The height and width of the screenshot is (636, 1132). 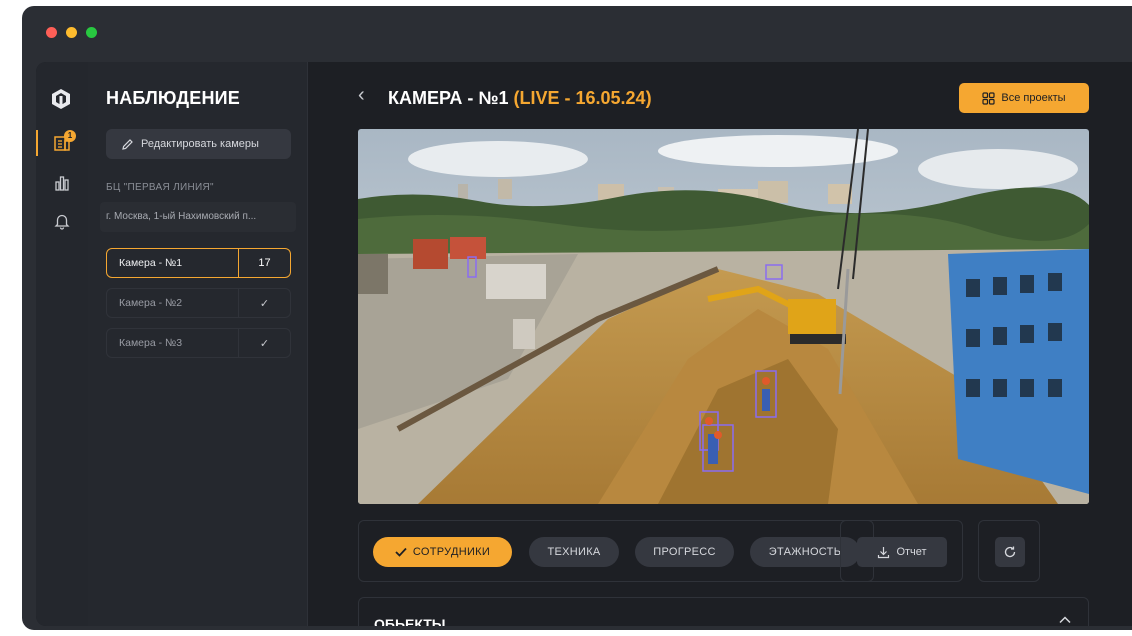 I want to click on camera-label: Камера - №2, so click(x=151, y=303).